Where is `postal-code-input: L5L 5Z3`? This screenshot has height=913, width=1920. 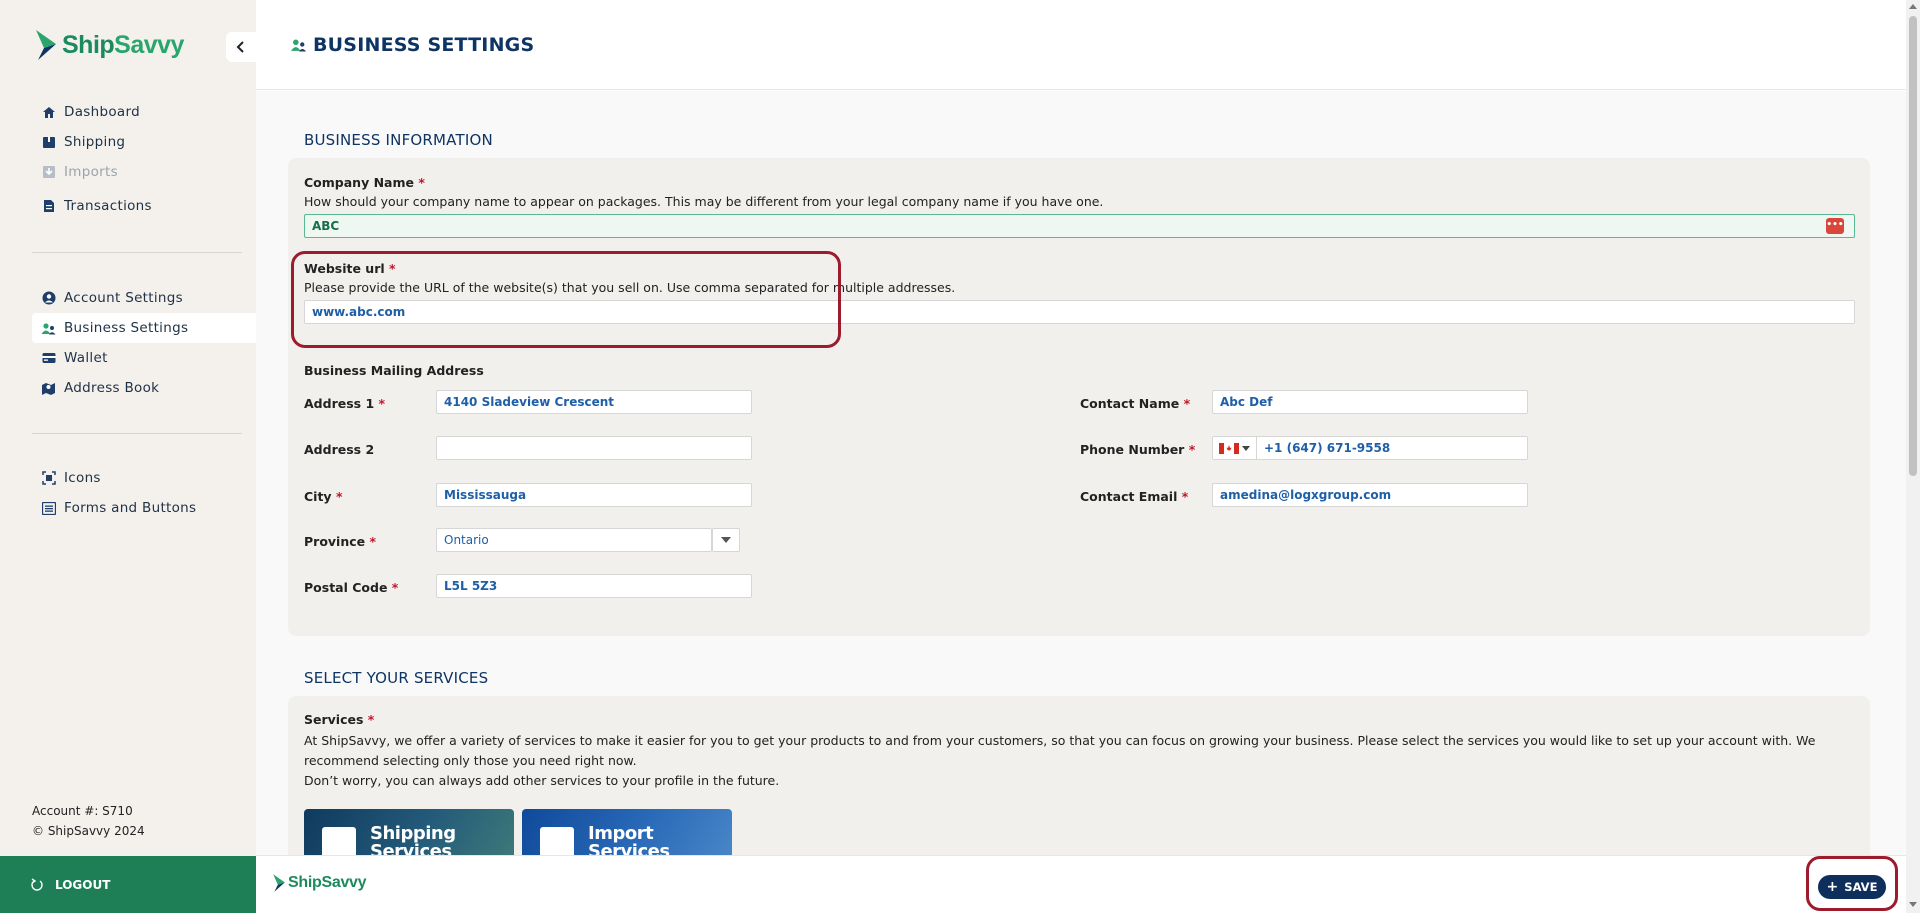
postal-code-input: L5L 5Z3 is located at coordinates (594, 586).